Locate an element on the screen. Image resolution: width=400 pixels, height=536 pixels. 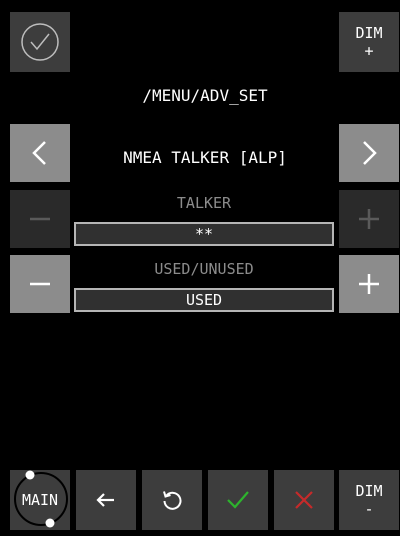
dim-plus-label: DIM + is located at coordinates (369, 42).